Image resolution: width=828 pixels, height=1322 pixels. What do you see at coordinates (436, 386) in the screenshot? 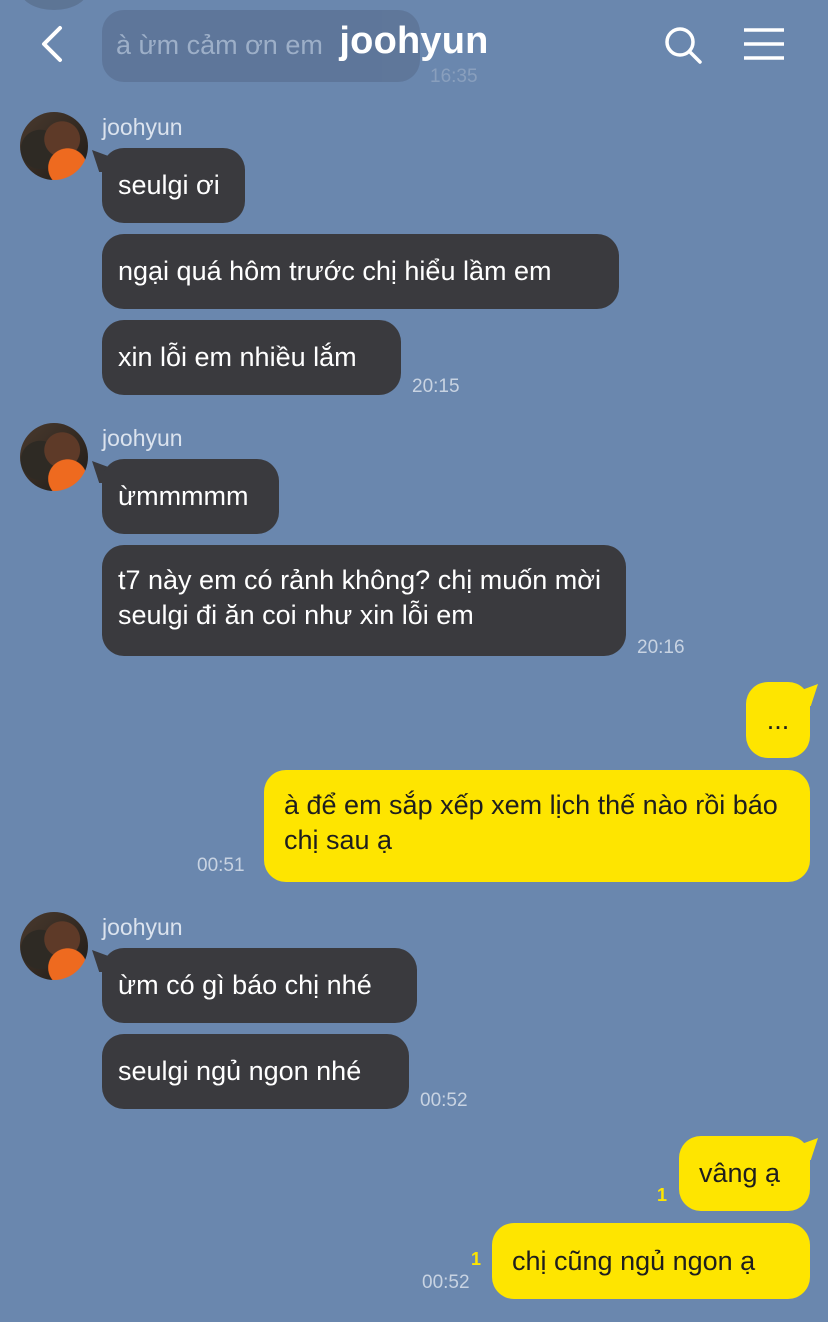
I see `message-time: 20:15` at bounding box center [436, 386].